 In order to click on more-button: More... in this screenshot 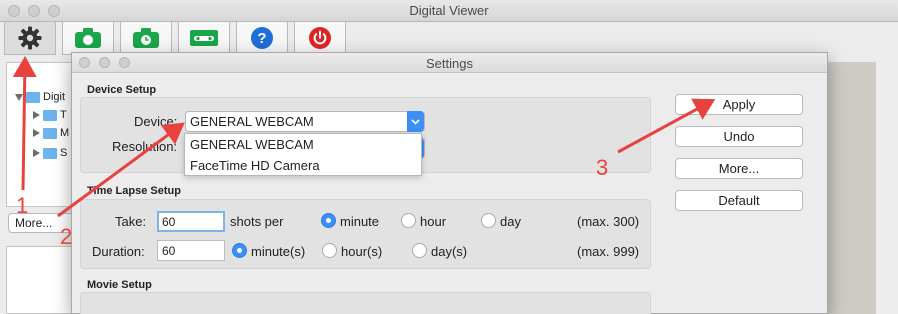, I will do `click(739, 168)`.